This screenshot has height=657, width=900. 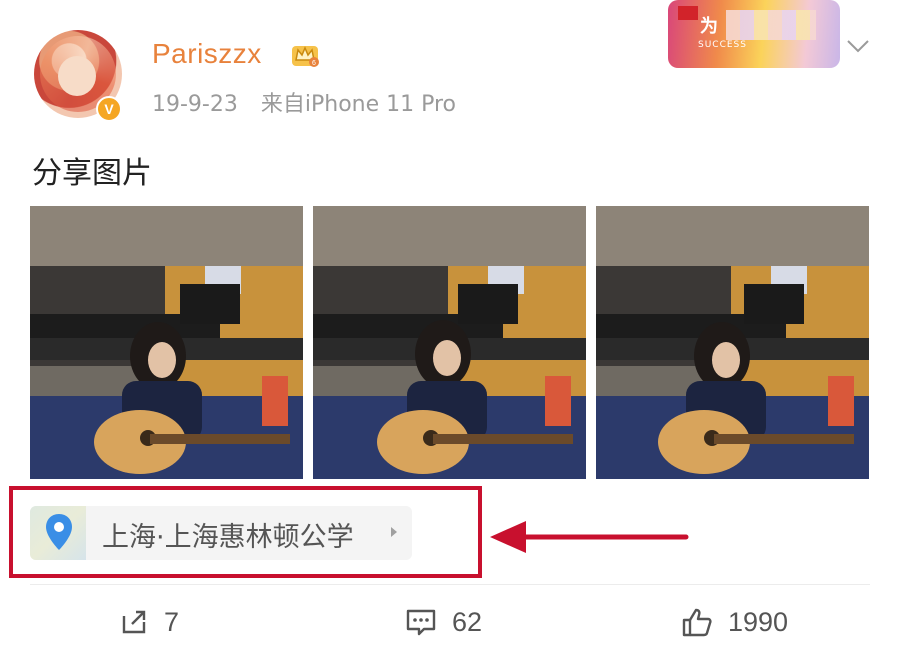 I want to click on svg-text: 6, so click(x=314, y=63).